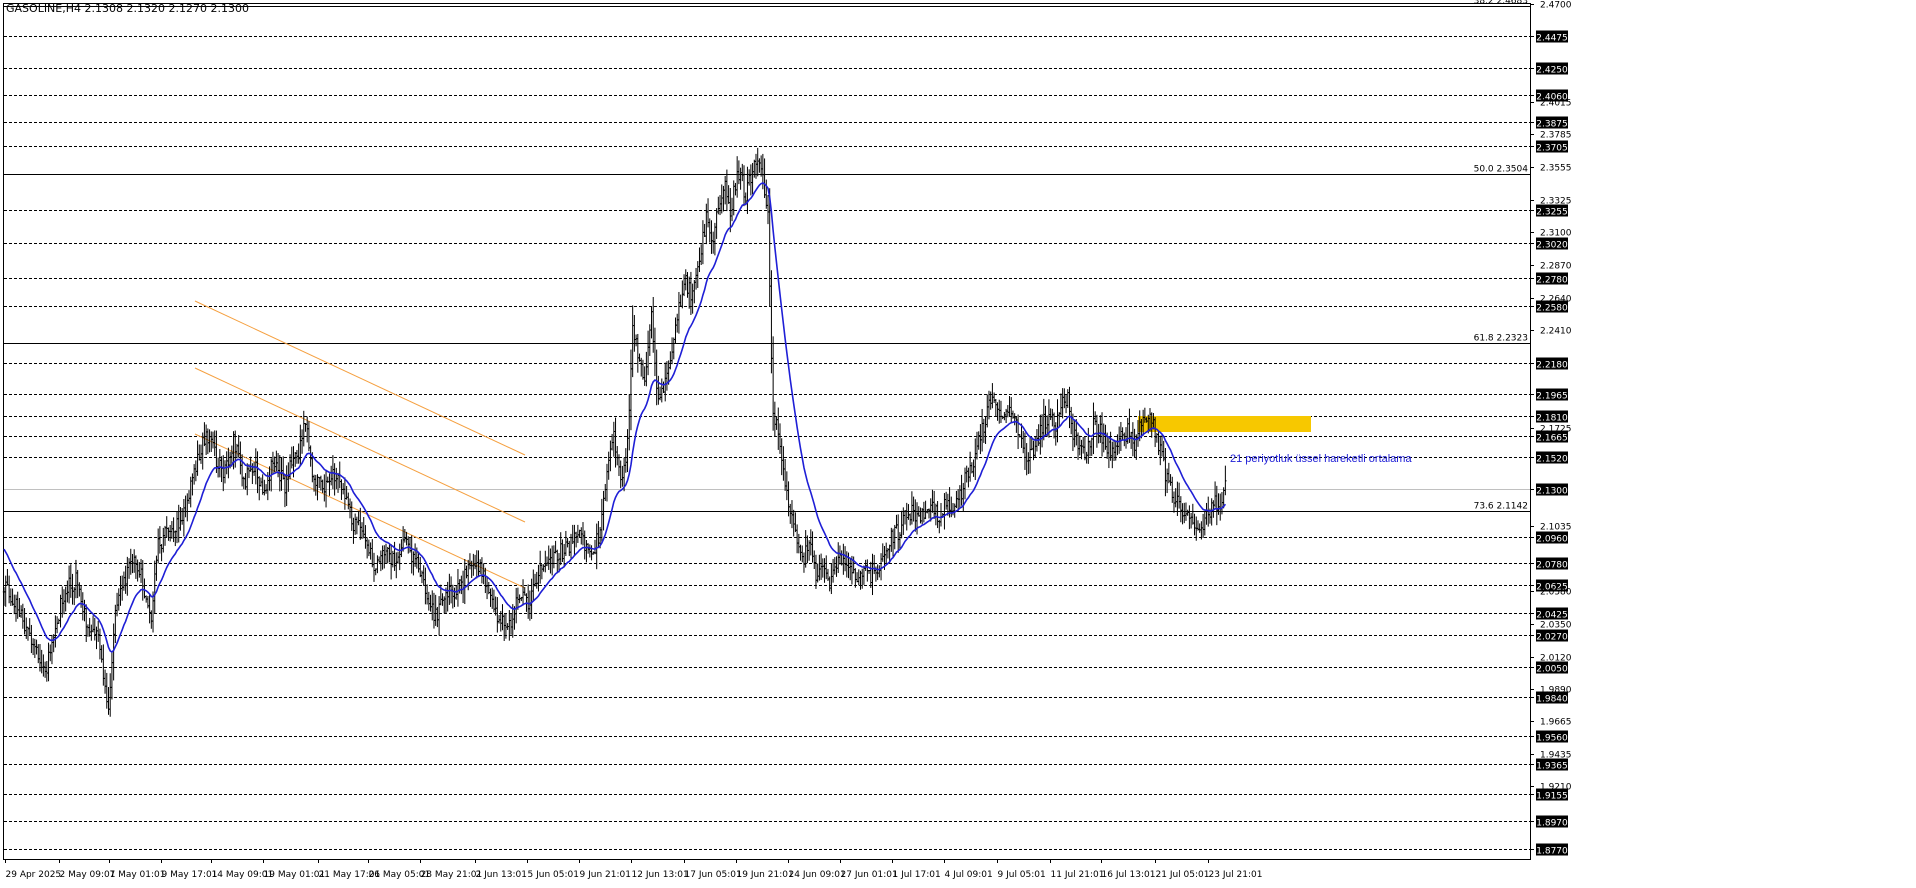 The height and width of the screenshot is (888, 1916). Describe the element at coordinates (1552, 366) in the screenshot. I see `price-label: 2.2180` at that location.